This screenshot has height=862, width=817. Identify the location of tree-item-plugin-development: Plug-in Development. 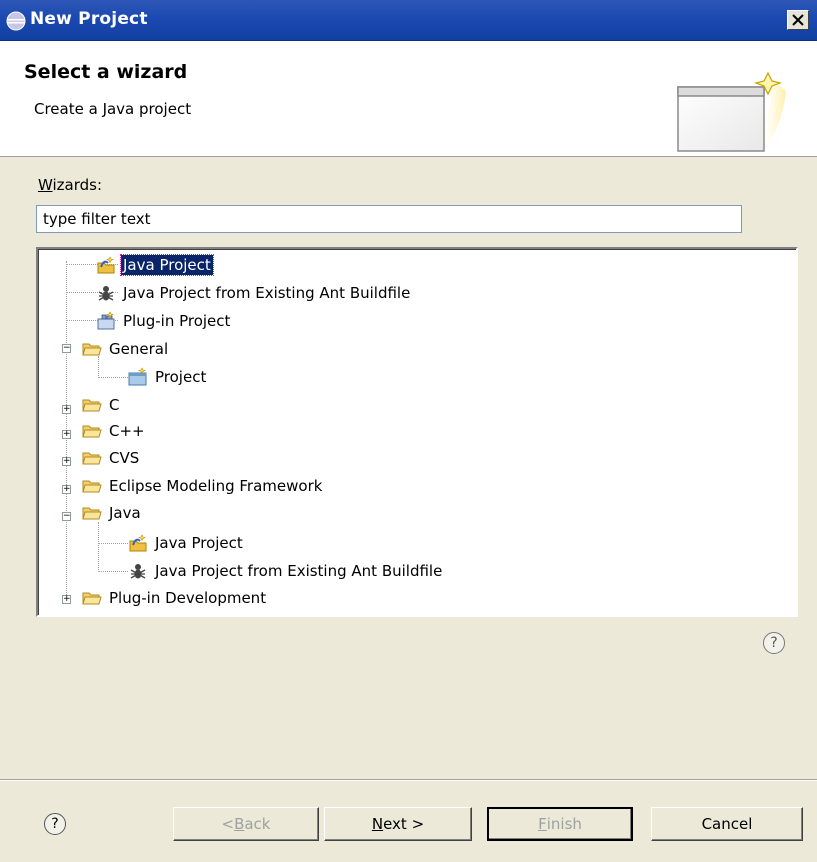
(175, 598).